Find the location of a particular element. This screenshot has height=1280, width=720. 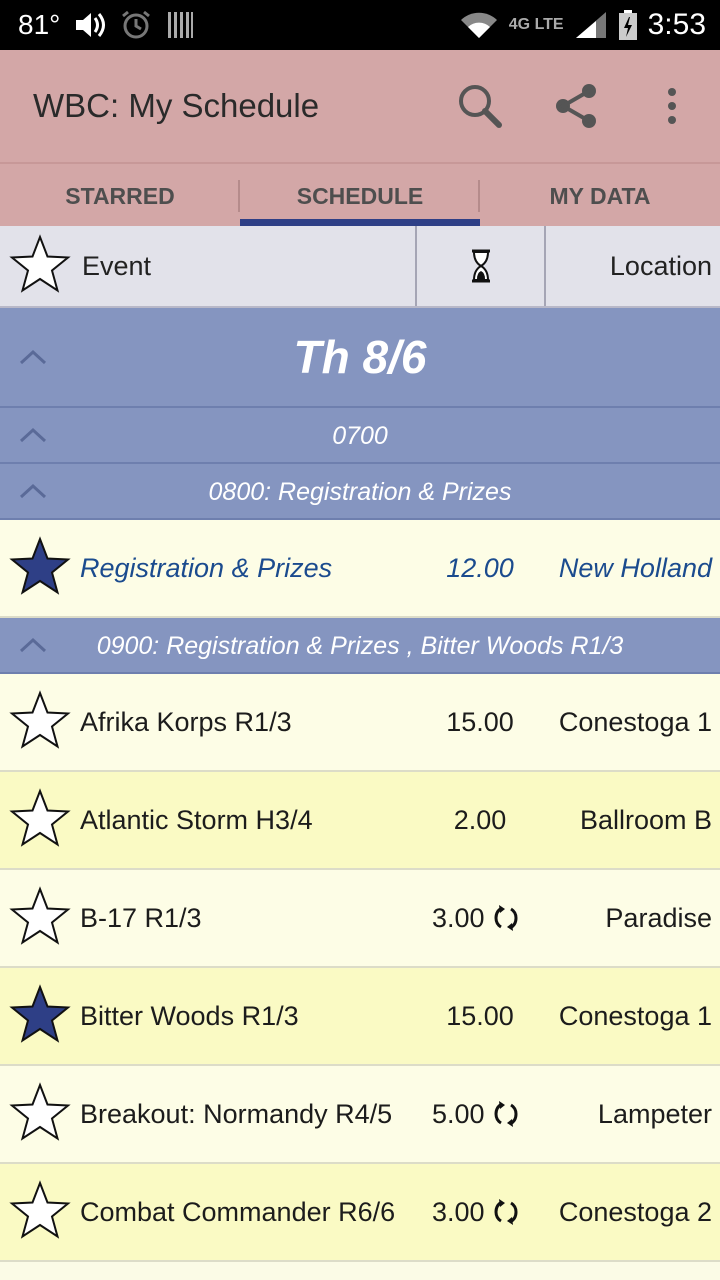

app-title: WBC: My Schedule is located at coordinates (176, 105).